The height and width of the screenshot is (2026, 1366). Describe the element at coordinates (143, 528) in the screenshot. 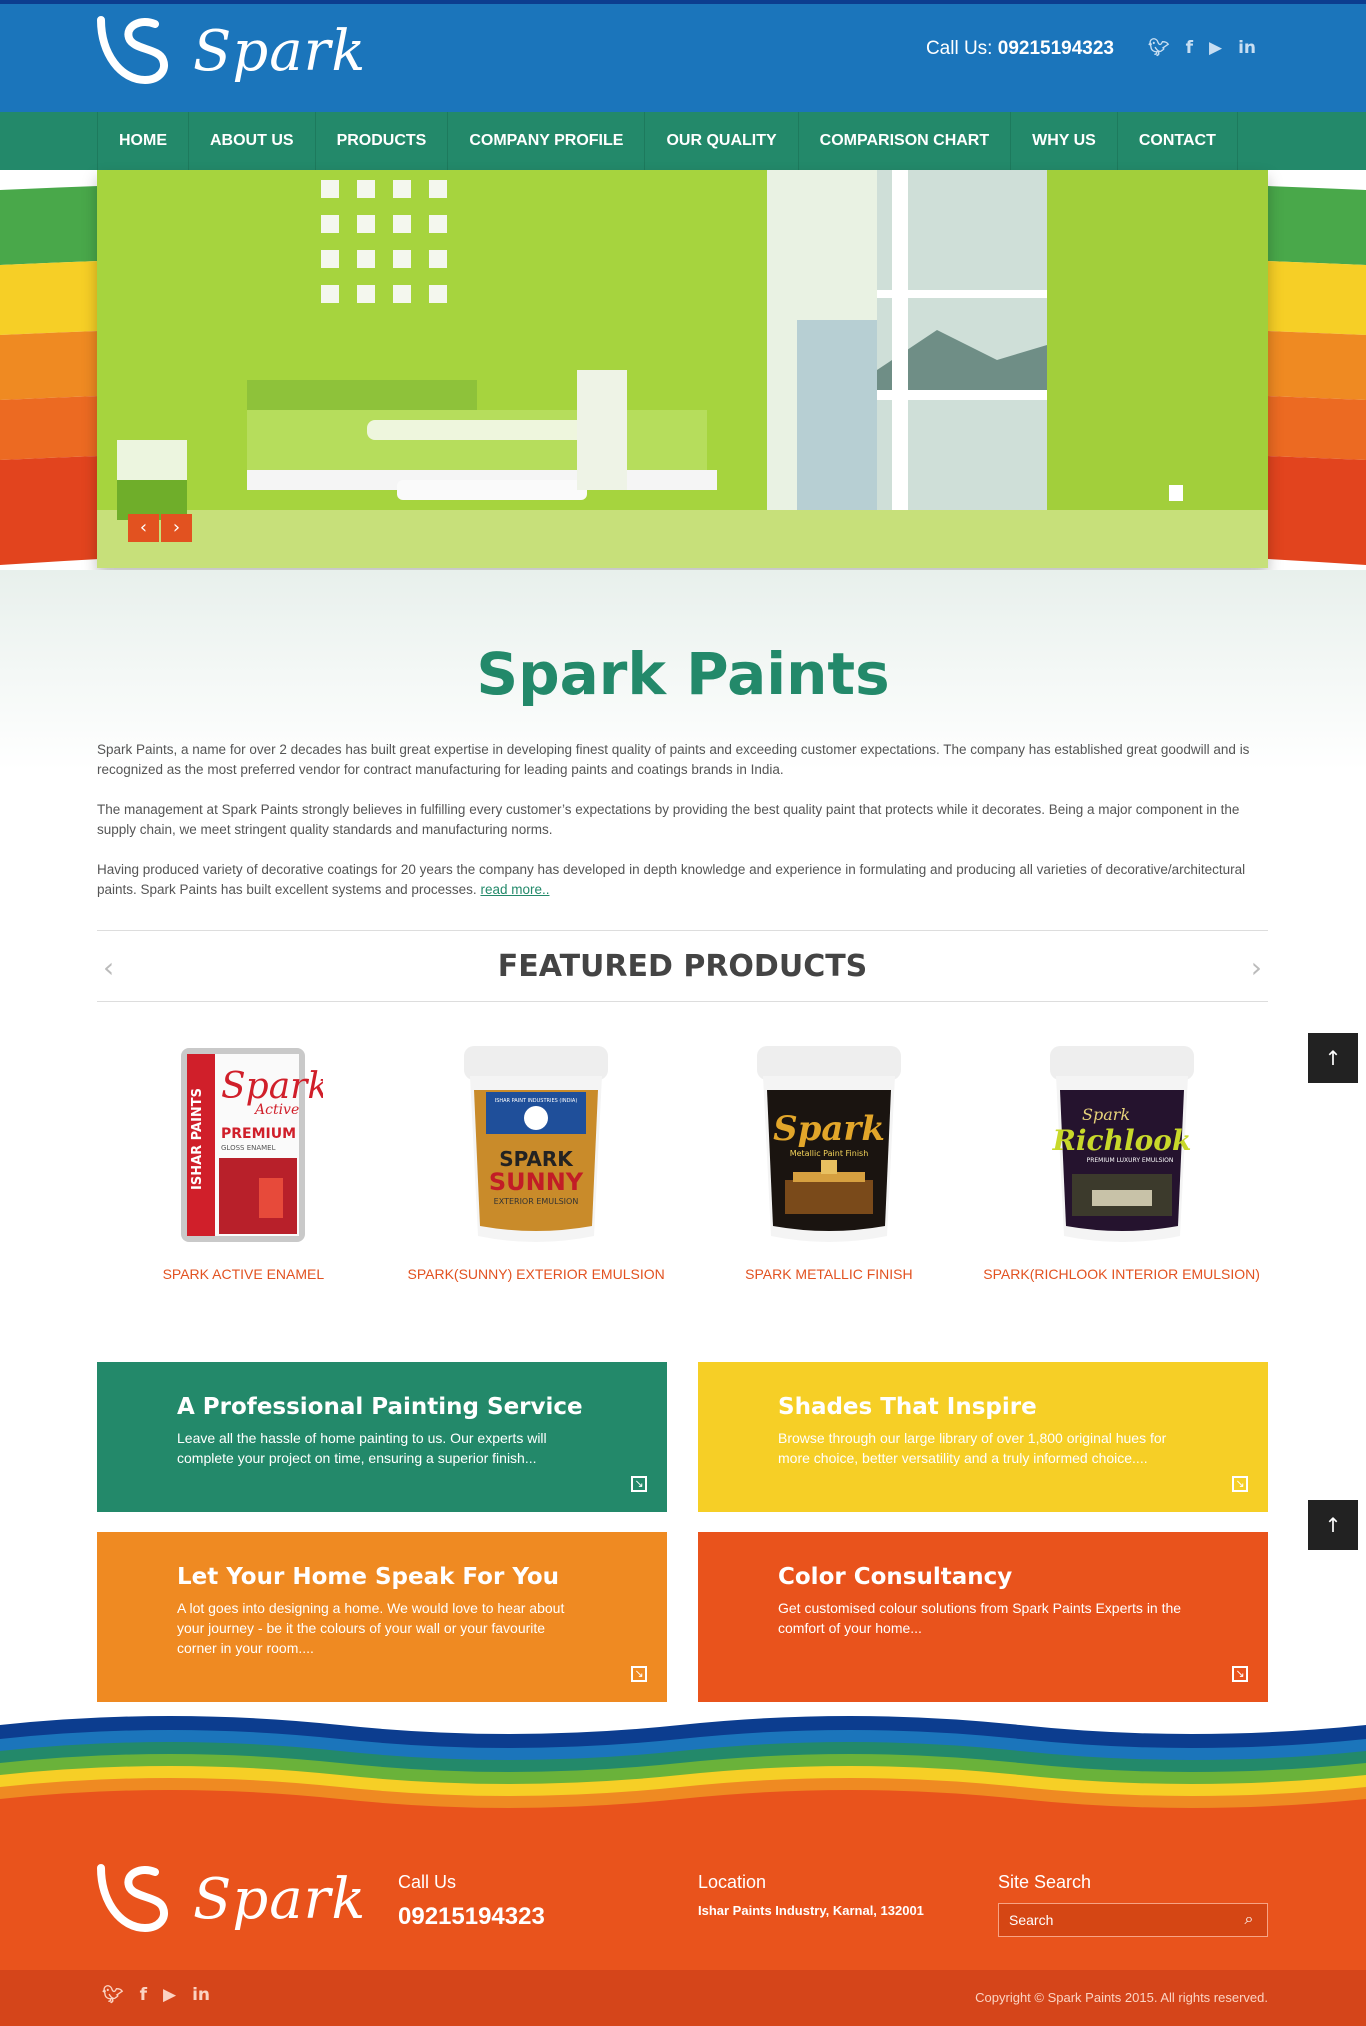

I see `slider-prev-button: ‹` at that location.